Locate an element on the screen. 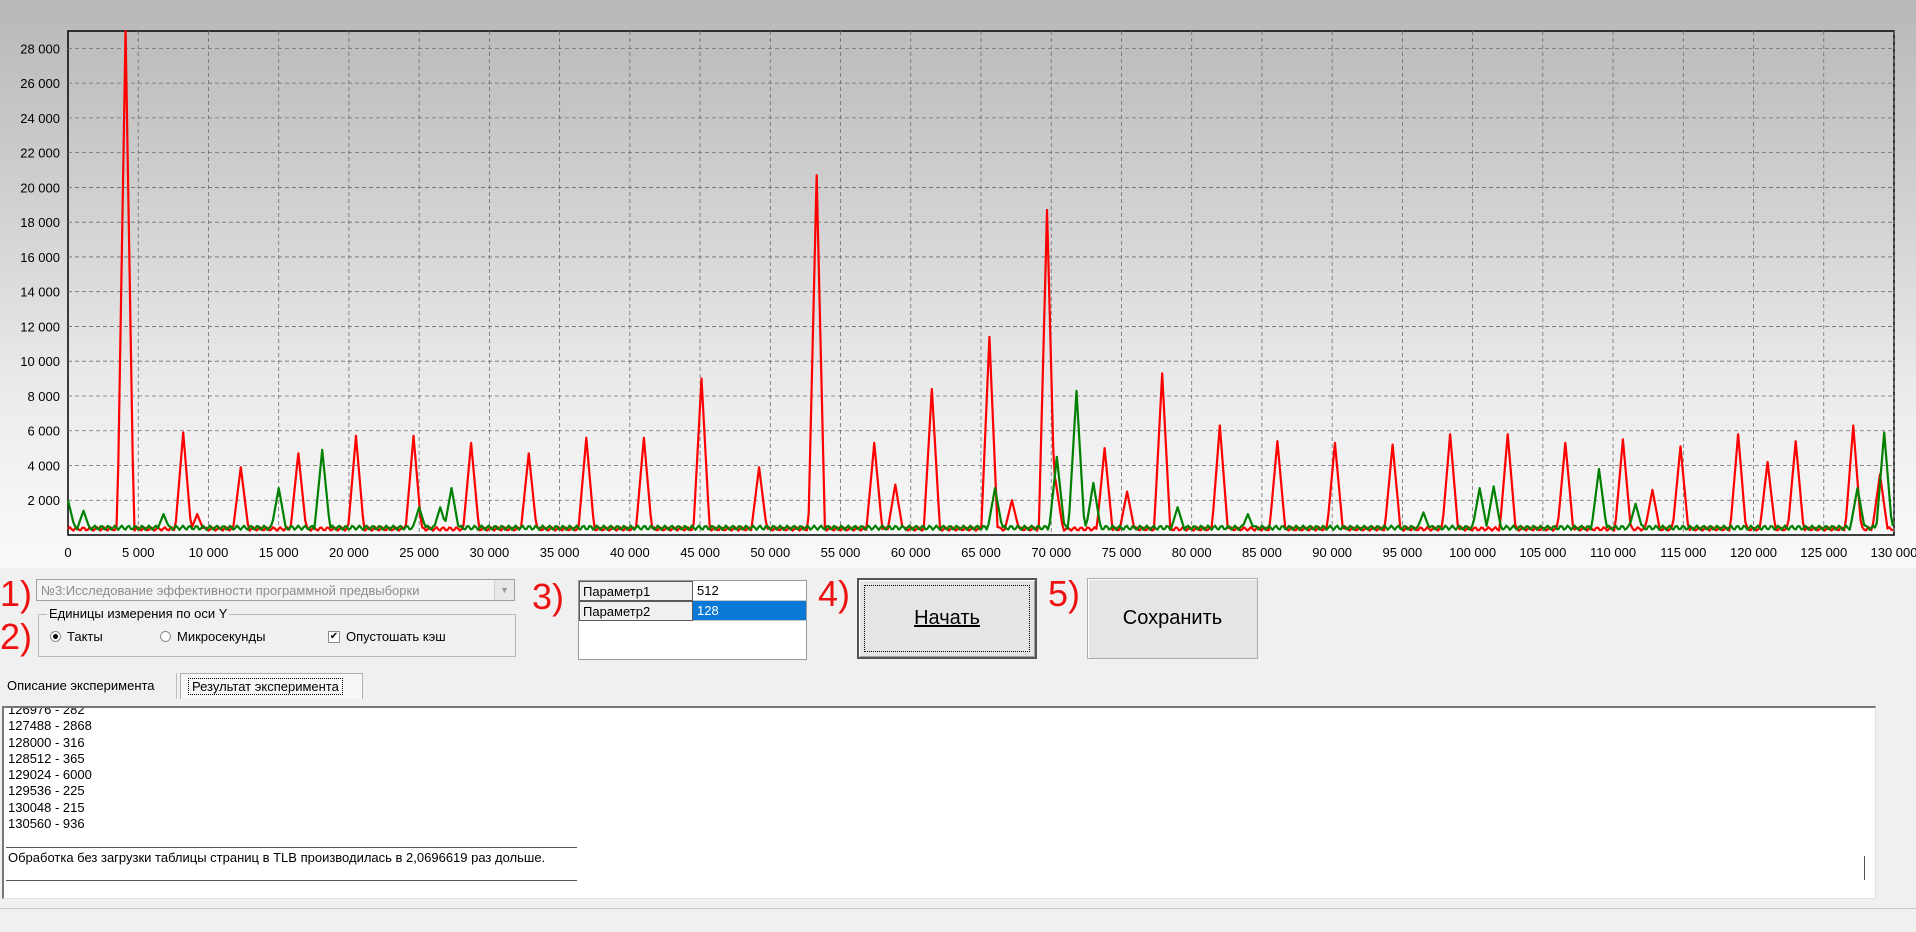 This screenshot has height=932, width=1916. step-marker-4: 4) is located at coordinates (834, 593).